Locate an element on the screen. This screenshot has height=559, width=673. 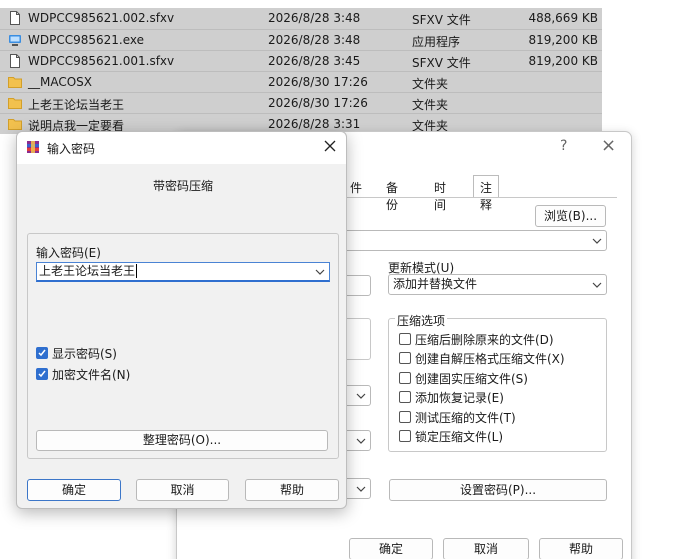
file-name: __MACOSX is located at coordinates (60, 82).